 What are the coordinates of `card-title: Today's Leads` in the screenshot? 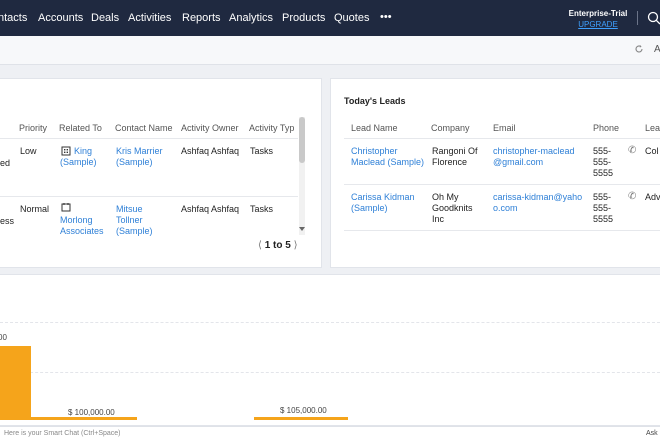 It's located at (375, 101).